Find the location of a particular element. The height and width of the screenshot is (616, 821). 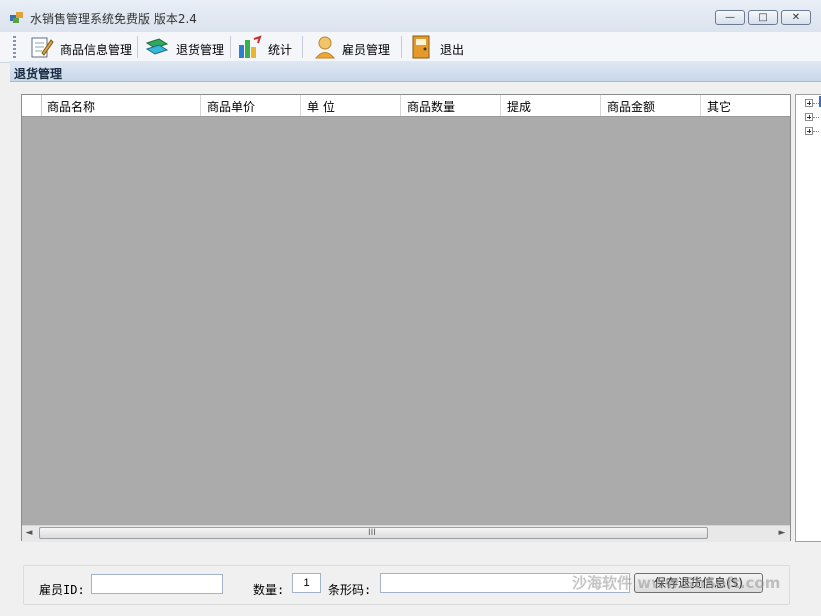

window-title: 水销售管理系统免费版 版本2.4 is located at coordinates (113, 19).